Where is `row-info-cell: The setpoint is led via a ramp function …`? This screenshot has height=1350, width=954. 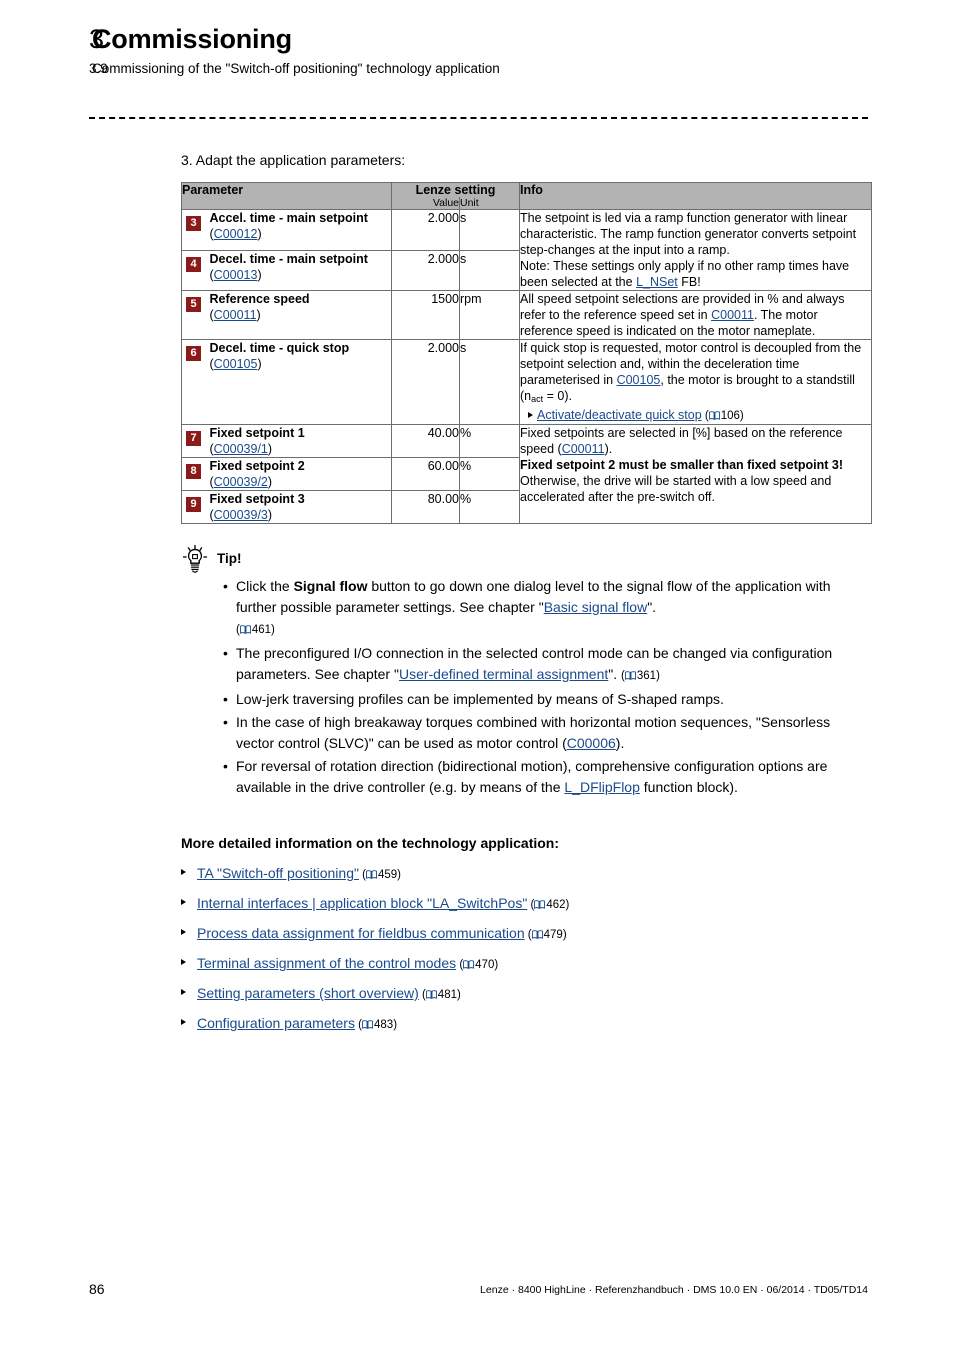
row-info-cell: The setpoint is led via a ramp function … is located at coordinates (695, 250).